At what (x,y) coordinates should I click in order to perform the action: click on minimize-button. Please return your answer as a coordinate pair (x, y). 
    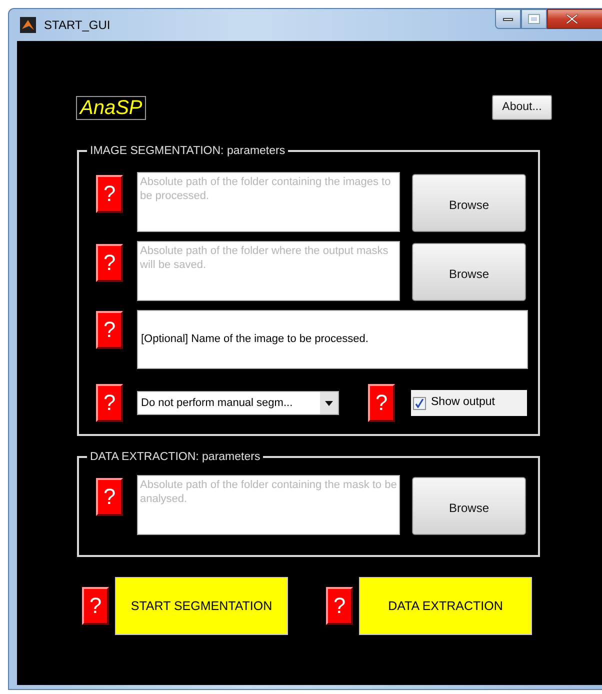
    Looking at the image, I should click on (508, 19).